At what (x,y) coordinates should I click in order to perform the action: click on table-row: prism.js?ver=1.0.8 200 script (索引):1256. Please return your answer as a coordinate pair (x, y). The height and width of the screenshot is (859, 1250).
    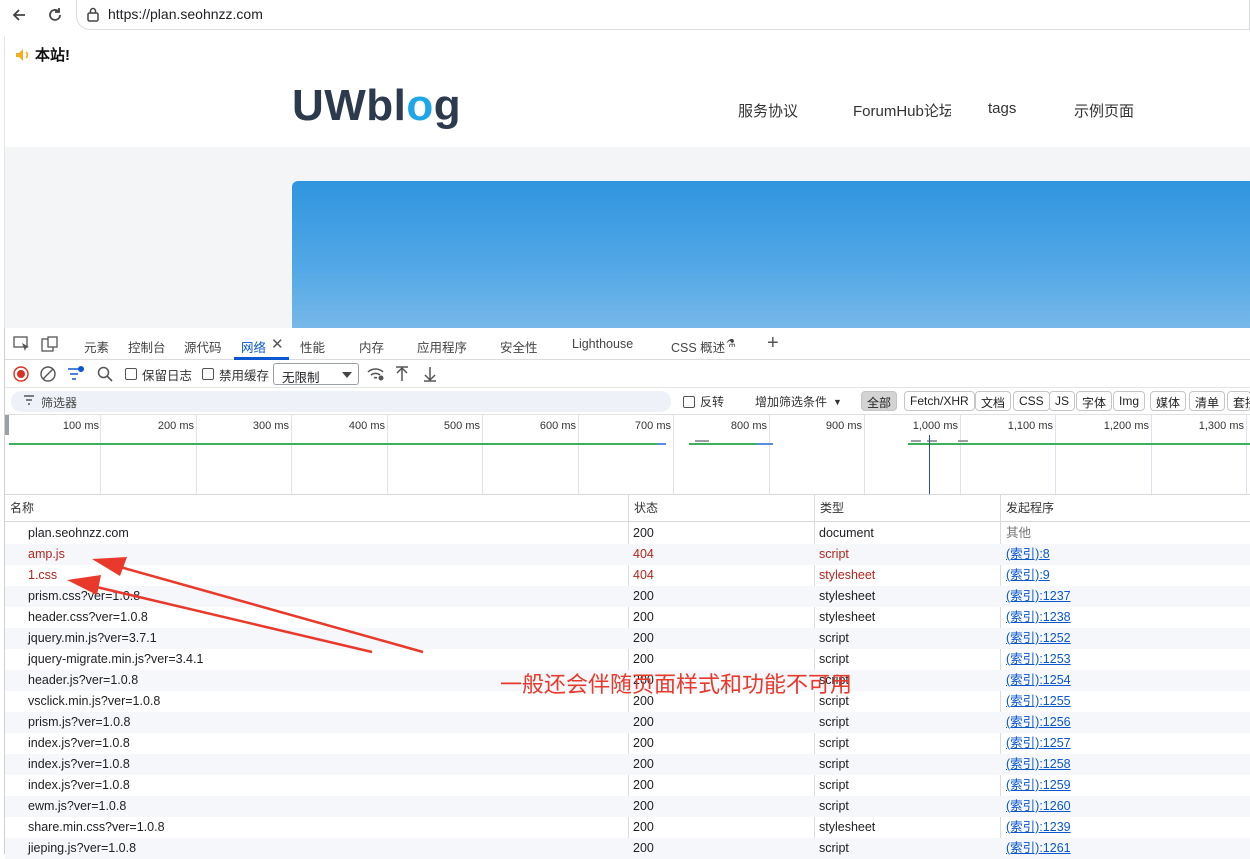
    Looking at the image, I should click on (627, 722).